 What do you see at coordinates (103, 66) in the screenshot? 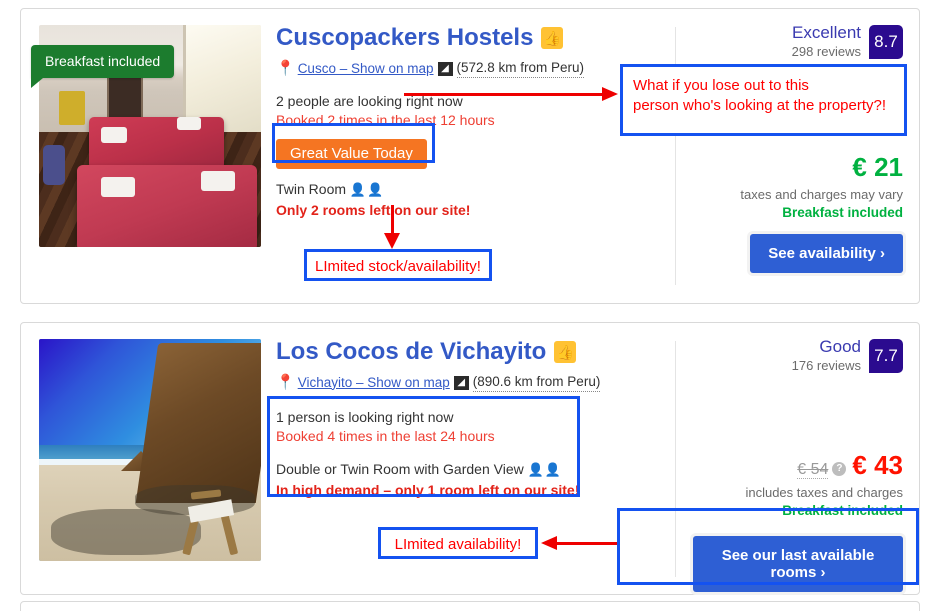
I see `breakfast-ribbon: Breakfast included` at bounding box center [103, 66].